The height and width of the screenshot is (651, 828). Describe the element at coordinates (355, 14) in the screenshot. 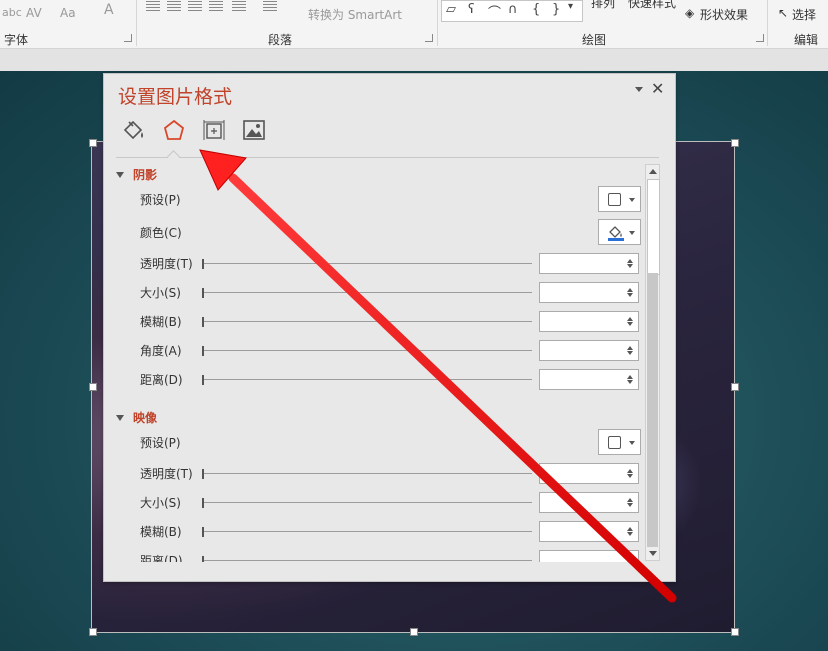

I see `convert-smartart-button: 转换为 SmartArt` at that location.